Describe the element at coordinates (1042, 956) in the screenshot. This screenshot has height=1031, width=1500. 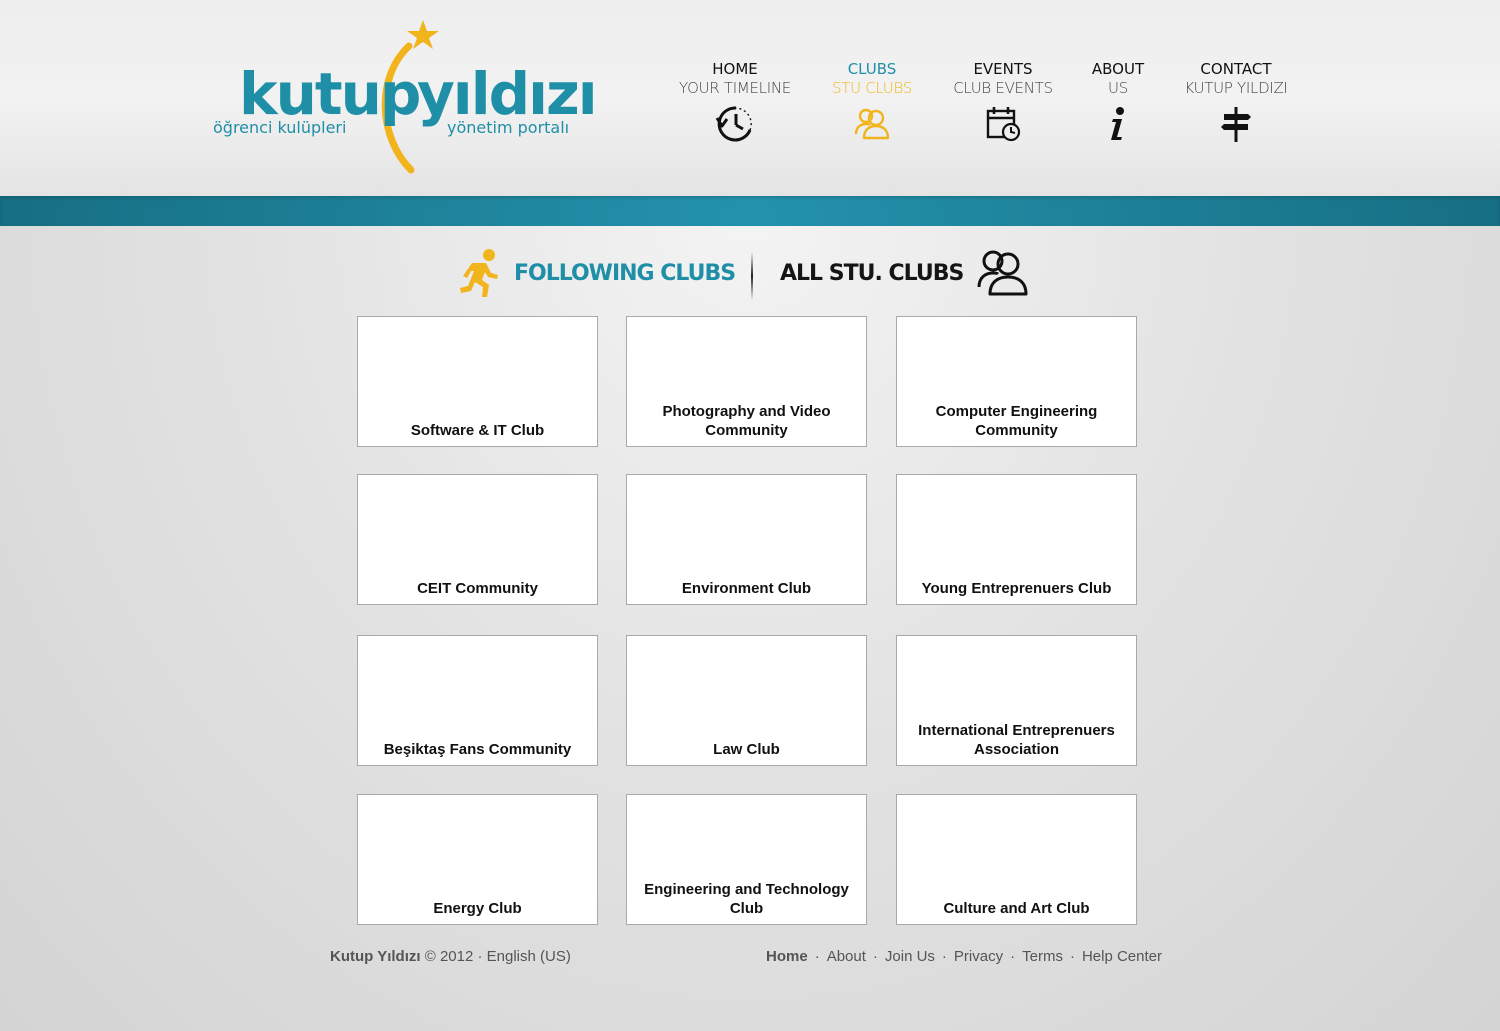
I see `footer-link-terms: Terms` at that location.